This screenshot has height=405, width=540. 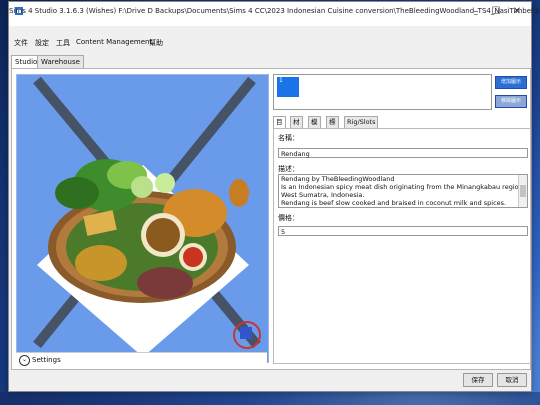 What do you see at coordinates (288, 87) in the screenshot?
I see `thumbnail-item: 1` at bounding box center [288, 87].